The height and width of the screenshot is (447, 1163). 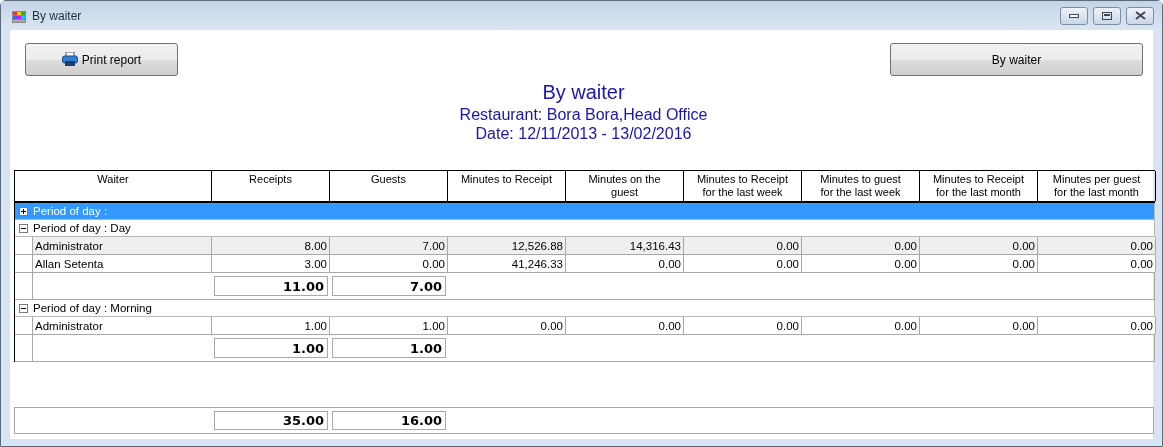 I want to click on maximize-button, so click(x=1107, y=15).